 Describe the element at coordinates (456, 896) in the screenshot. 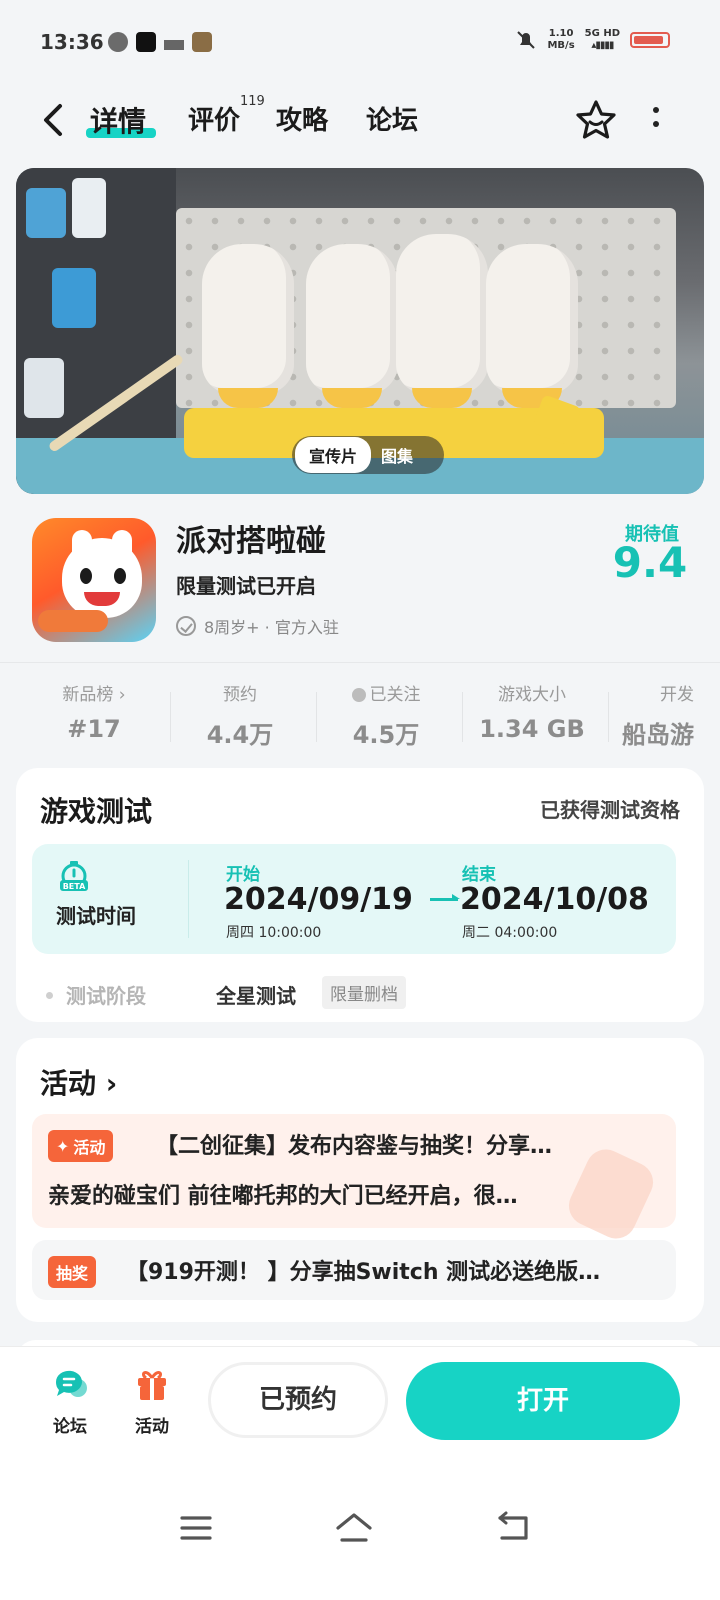

I see `date-arrow-head` at that location.